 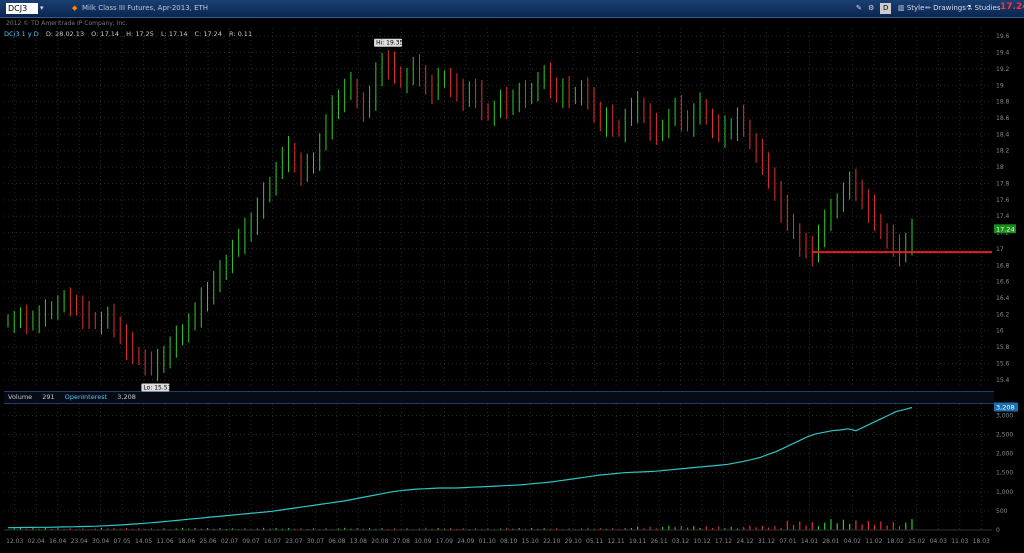 What do you see at coordinates (1004, 492) in the screenshot?
I see `volume-tick-label: 1,000` at bounding box center [1004, 492].